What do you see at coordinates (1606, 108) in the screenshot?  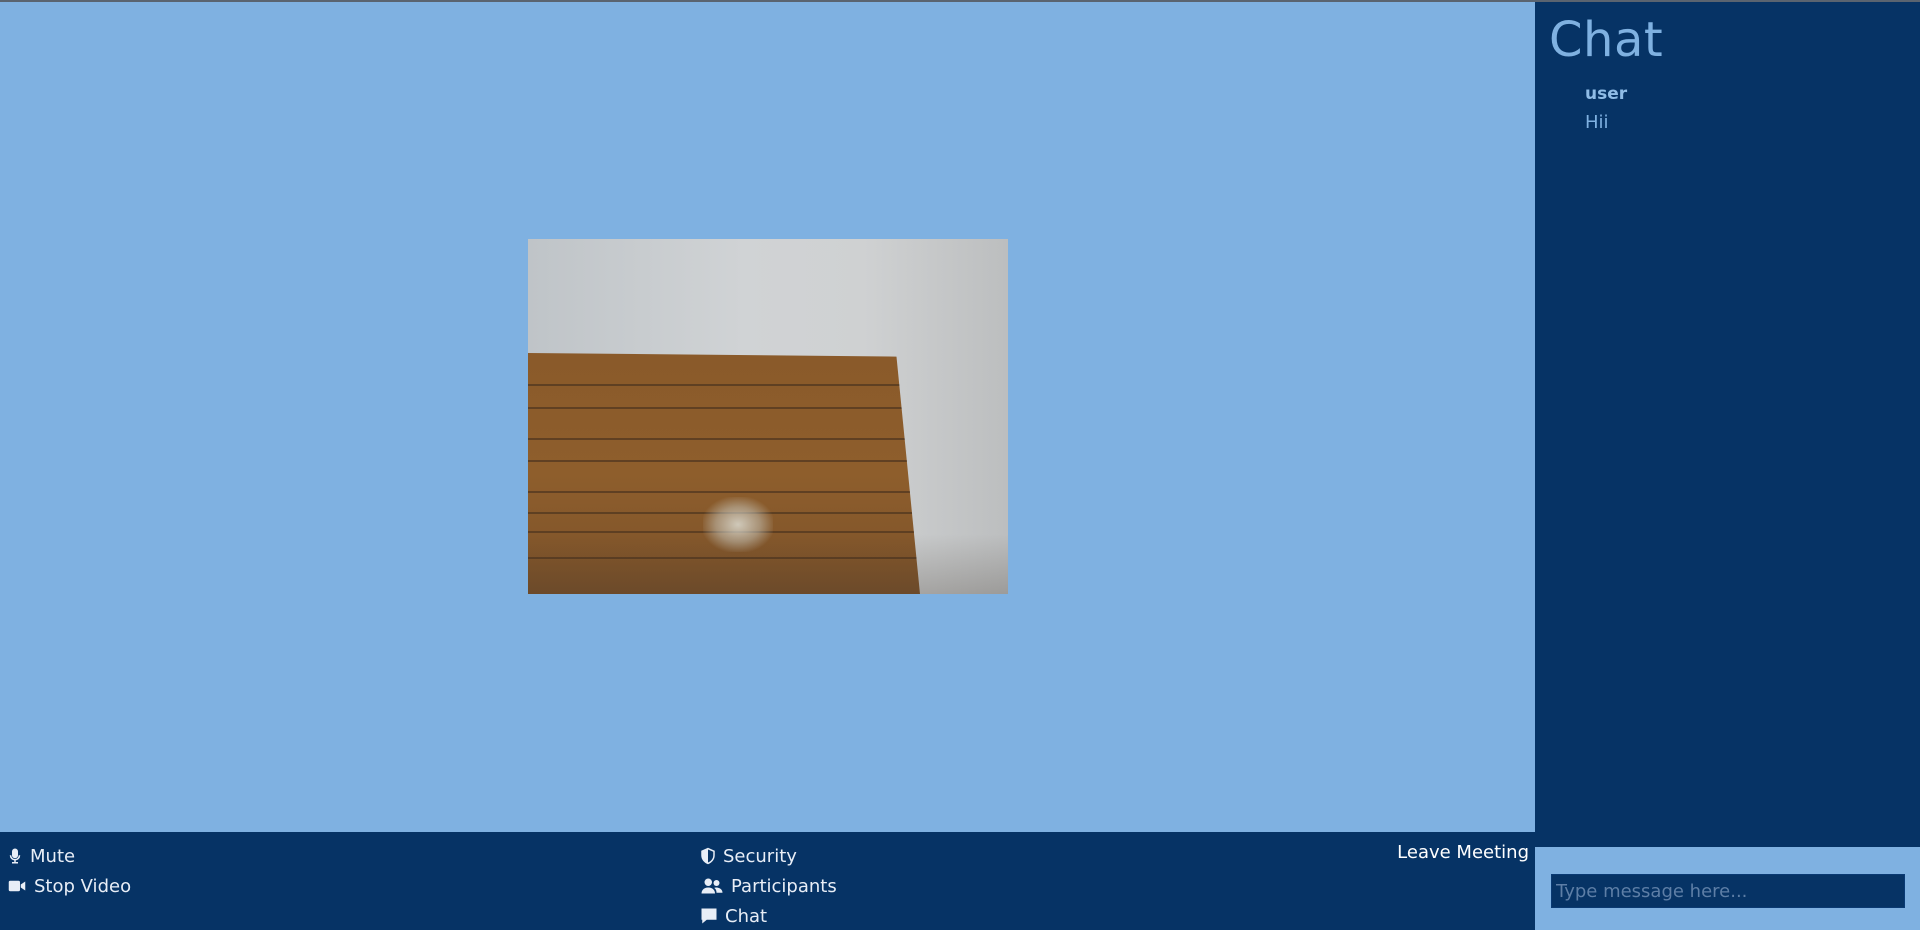 I see `chat-message: user Hii` at bounding box center [1606, 108].